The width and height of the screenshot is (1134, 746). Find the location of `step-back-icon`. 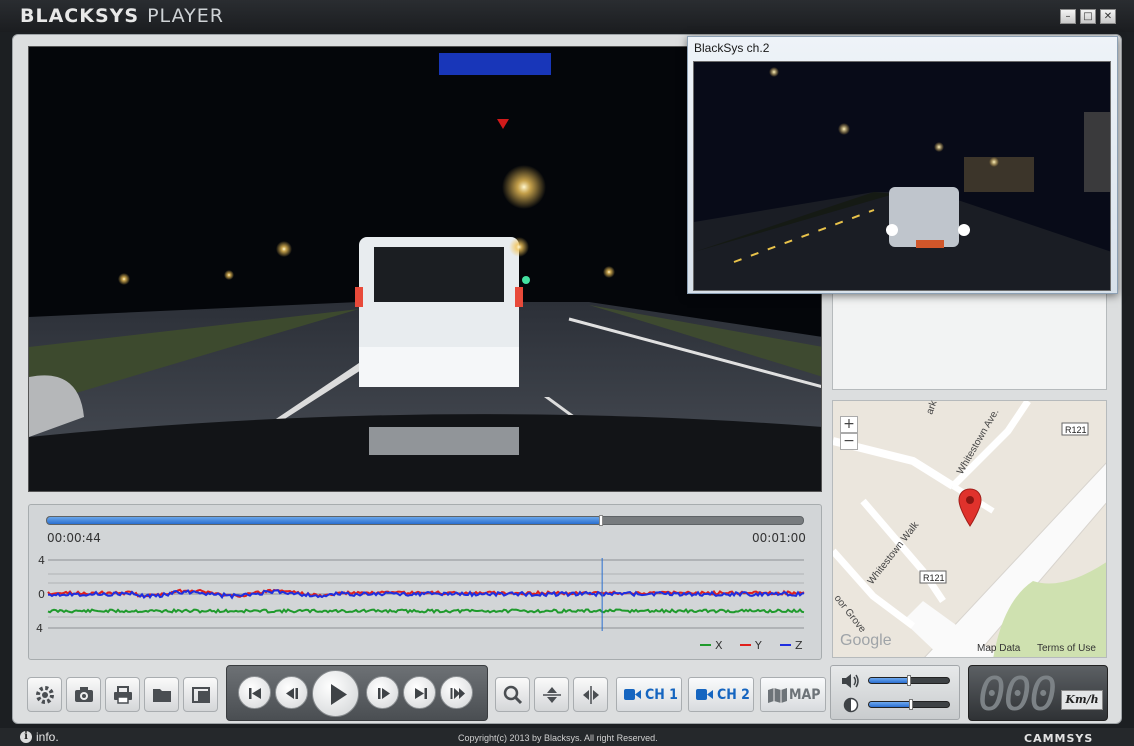

step-back-icon is located at coordinates (292, 693).